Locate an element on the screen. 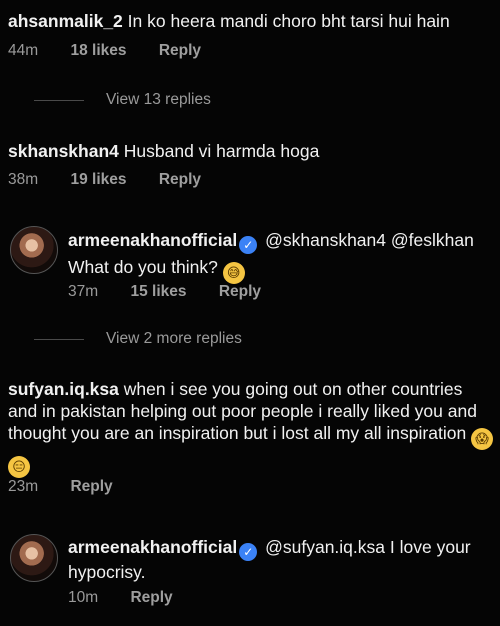 This screenshot has width=500, height=626. comment-likes: 18 likes is located at coordinates (98, 50).